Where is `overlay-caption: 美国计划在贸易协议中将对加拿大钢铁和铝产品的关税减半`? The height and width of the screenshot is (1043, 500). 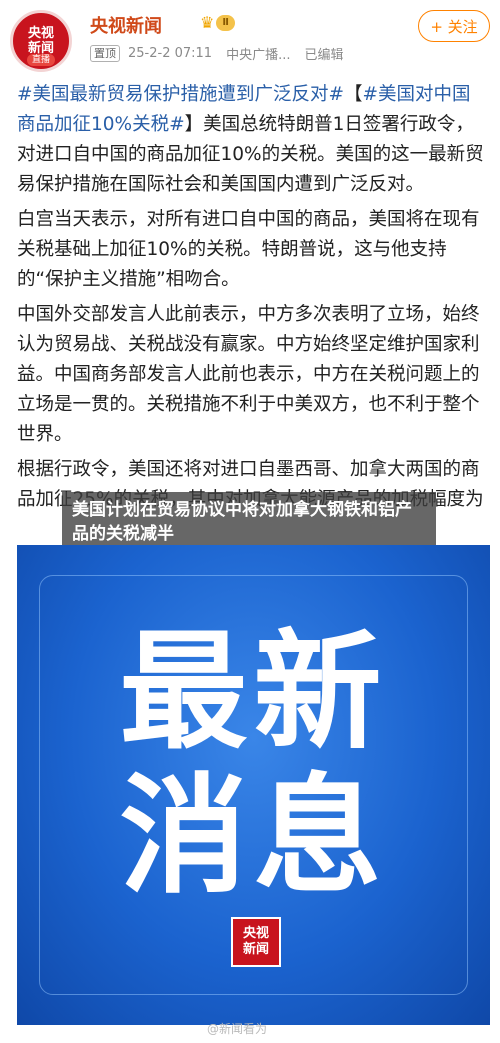 overlay-caption: 美国计划在贸易协议中将对加拿大钢铁和铝产品的关税减半 is located at coordinates (249, 522).